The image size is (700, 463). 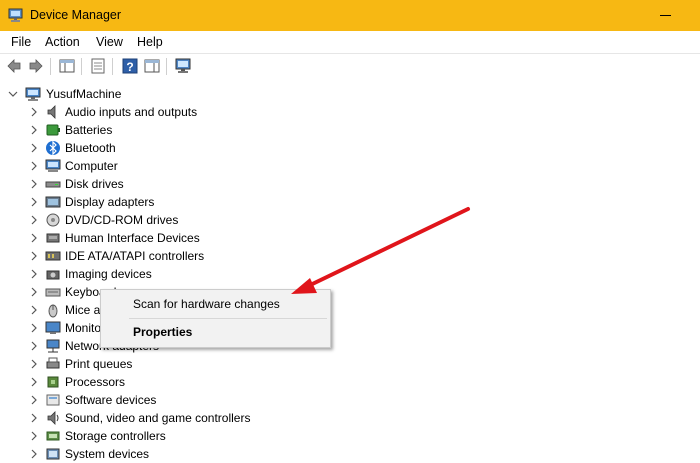 I want to click on storage-controller-icon, so click(x=53, y=436).